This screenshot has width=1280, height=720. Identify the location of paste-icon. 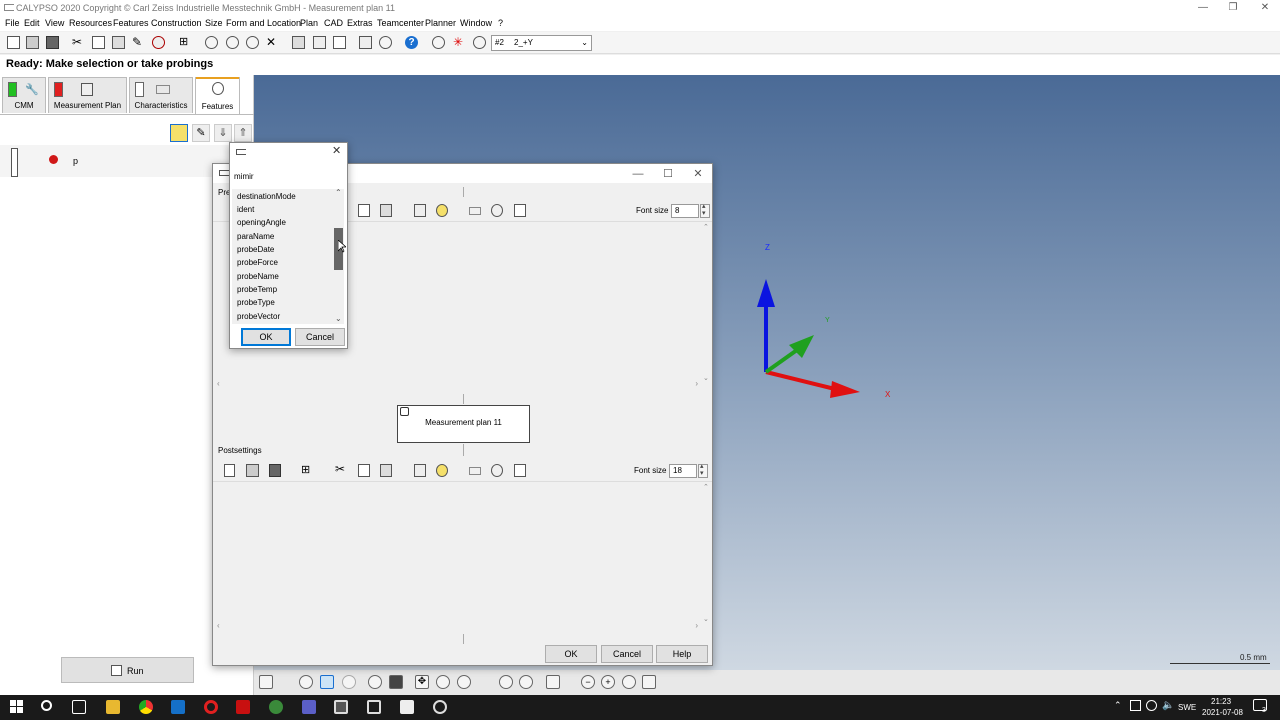
(386, 210).